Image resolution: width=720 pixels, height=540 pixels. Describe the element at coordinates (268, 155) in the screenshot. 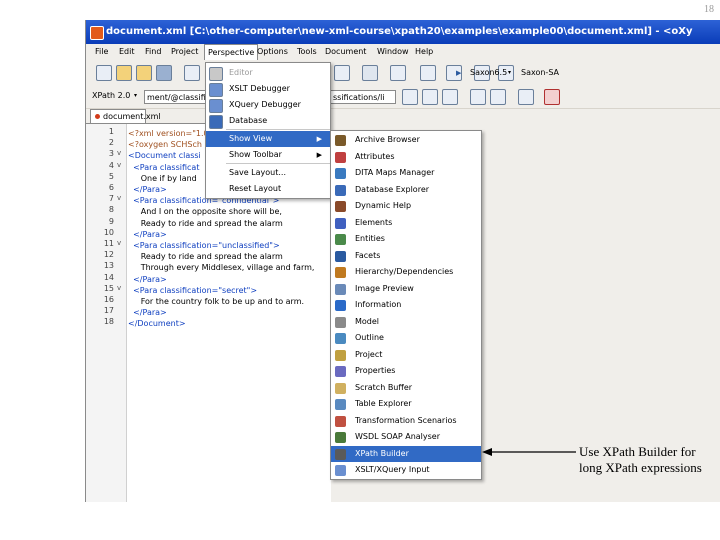

I see `menu-item-show-toolbar: Show Toolbar ▶` at that location.